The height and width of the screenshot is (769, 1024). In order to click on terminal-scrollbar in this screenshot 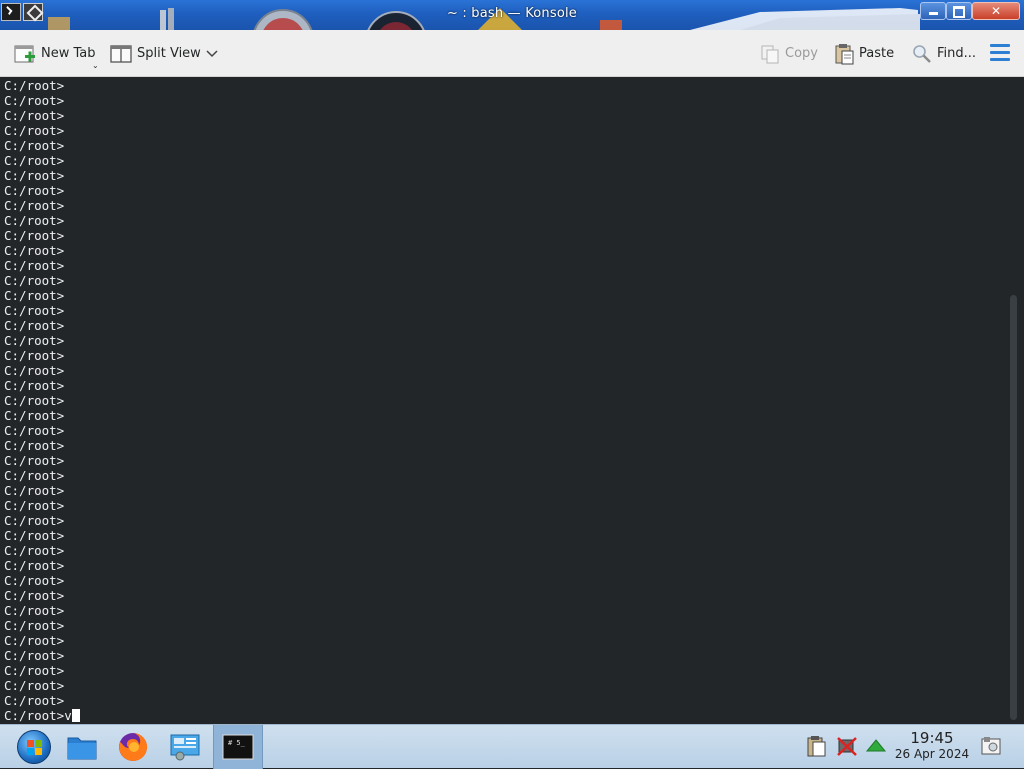, I will do `click(1013, 507)`.